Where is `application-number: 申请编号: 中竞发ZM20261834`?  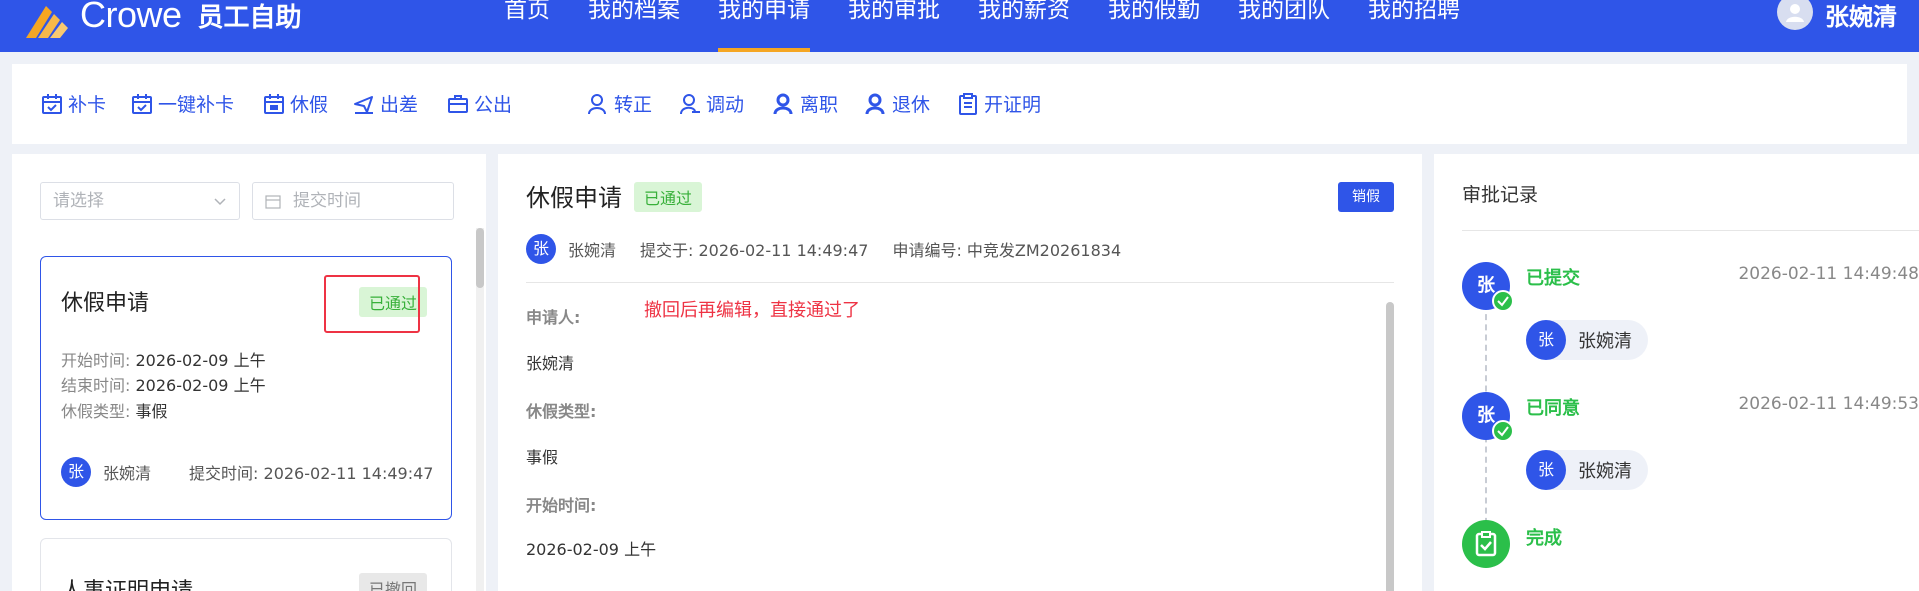 application-number: 申请编号: 中竞发ZM20261834 is located at coordinates (1007, 250).